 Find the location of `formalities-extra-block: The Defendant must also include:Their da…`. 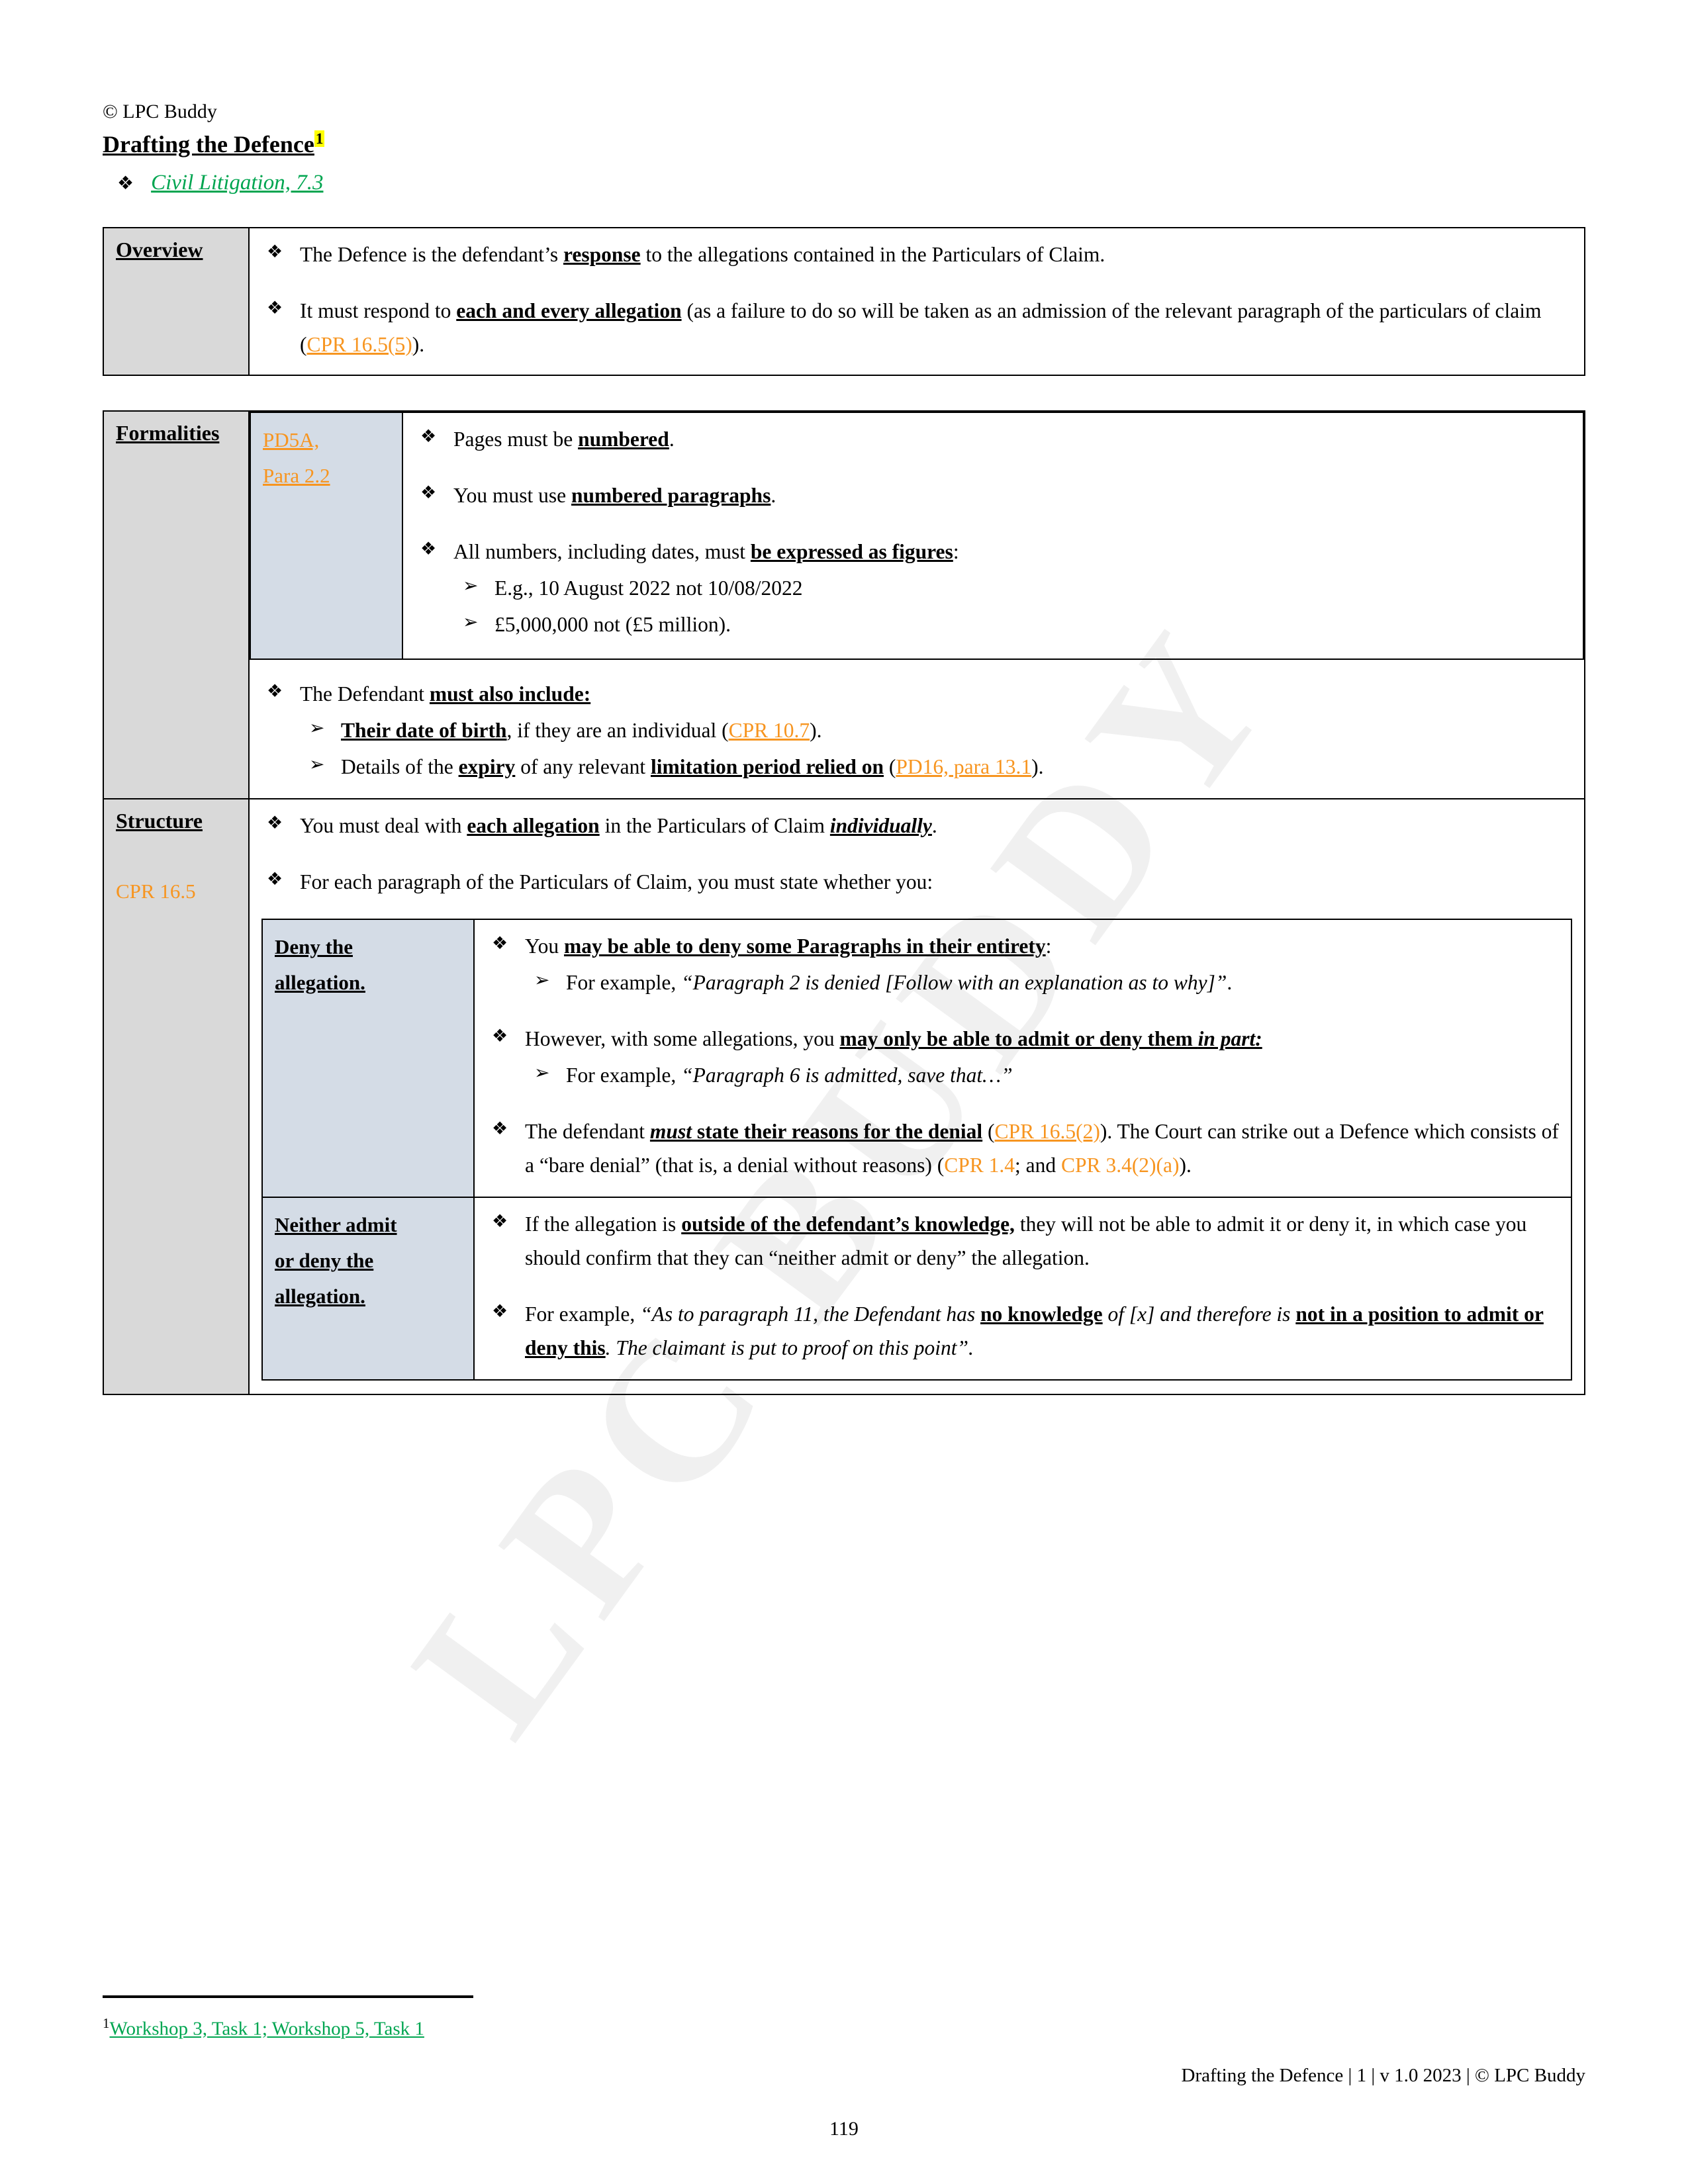

formalities-extra-block: The Defendant must also include:Their da… is located at coordinates (917, 729).